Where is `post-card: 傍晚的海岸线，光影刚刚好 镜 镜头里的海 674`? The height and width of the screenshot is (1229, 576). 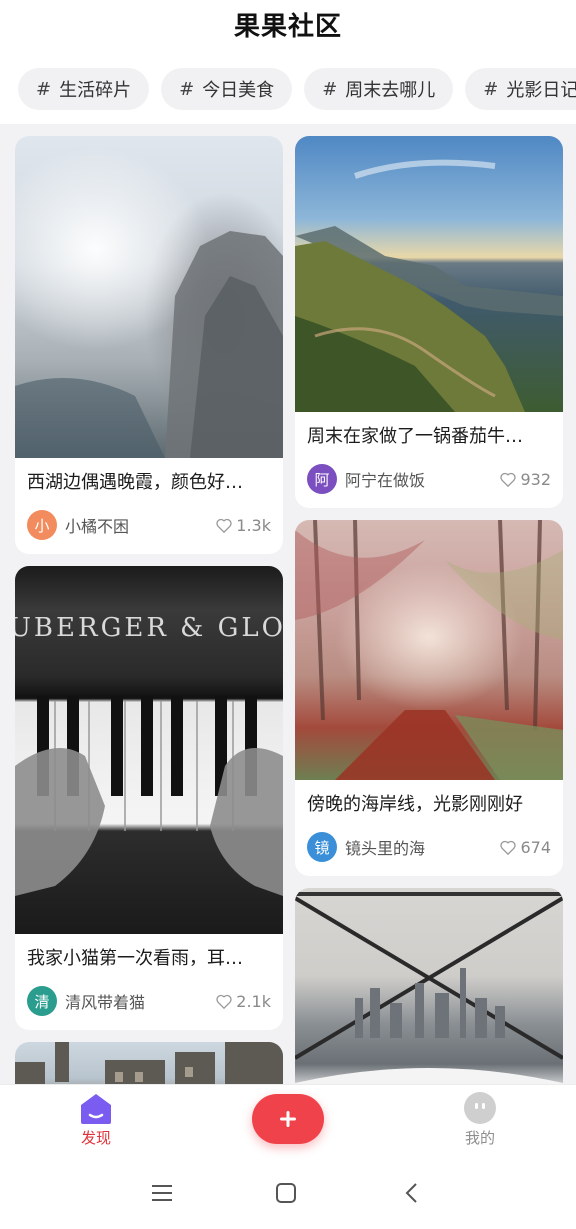
post-card: 傍晚的海岸线，光影刚刚好 镜 镜头里的海 674 is located at coordinates (429, 698).